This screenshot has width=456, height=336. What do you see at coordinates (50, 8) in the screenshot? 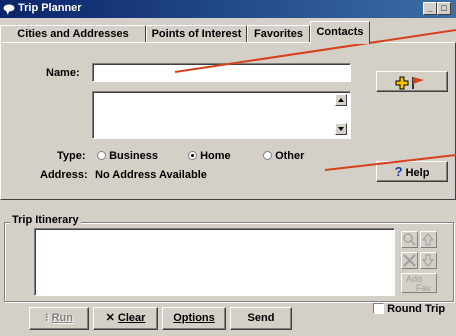
I see `window-title: Trip Planner` at bounding box center [50, 8].